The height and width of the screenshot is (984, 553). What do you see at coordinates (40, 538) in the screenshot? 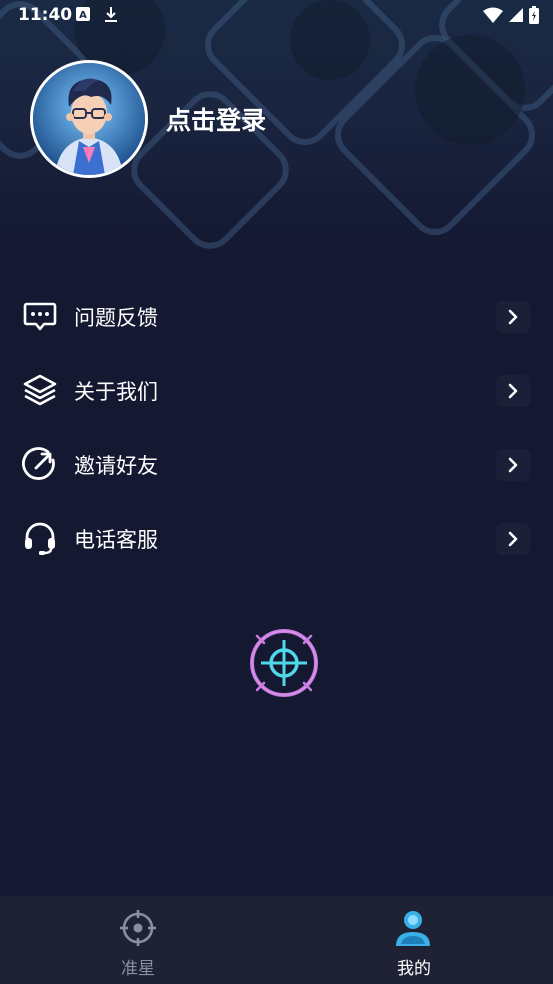
I see `headset-icon` at bounding box center [40, 538].